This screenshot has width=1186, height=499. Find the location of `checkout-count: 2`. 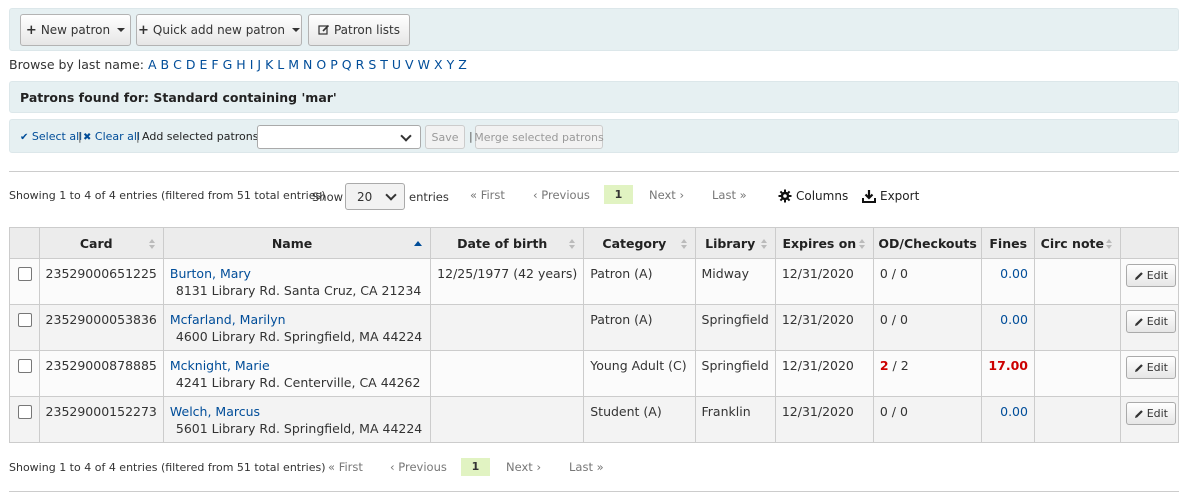

checkout-count: 2 is located at coordinates (904, 365).